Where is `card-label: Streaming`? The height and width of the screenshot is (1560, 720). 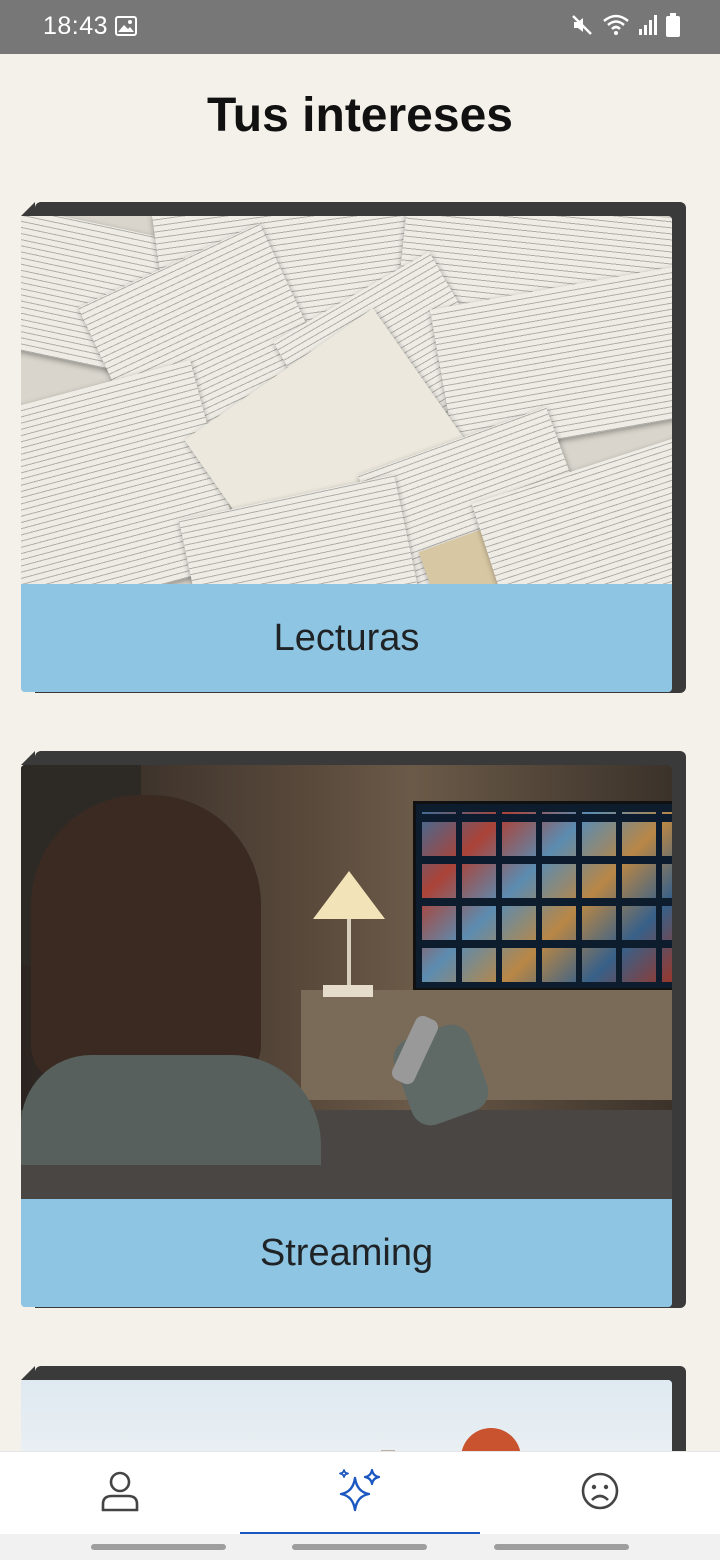
card-label: Streaming is located at coordinates (346, 1253).